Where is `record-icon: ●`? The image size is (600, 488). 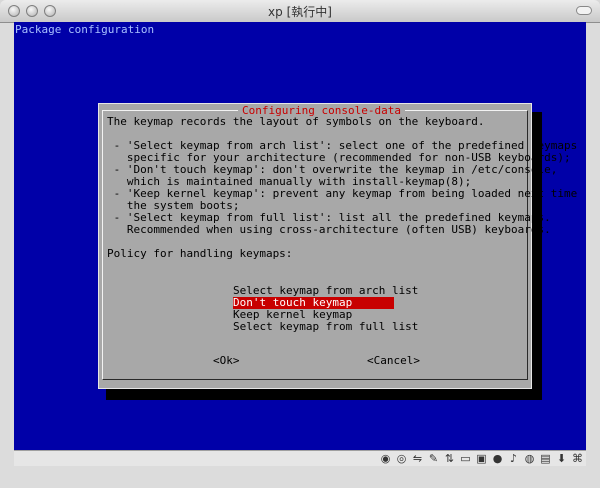 record-icon: ● is located at coordinates (497, 458).